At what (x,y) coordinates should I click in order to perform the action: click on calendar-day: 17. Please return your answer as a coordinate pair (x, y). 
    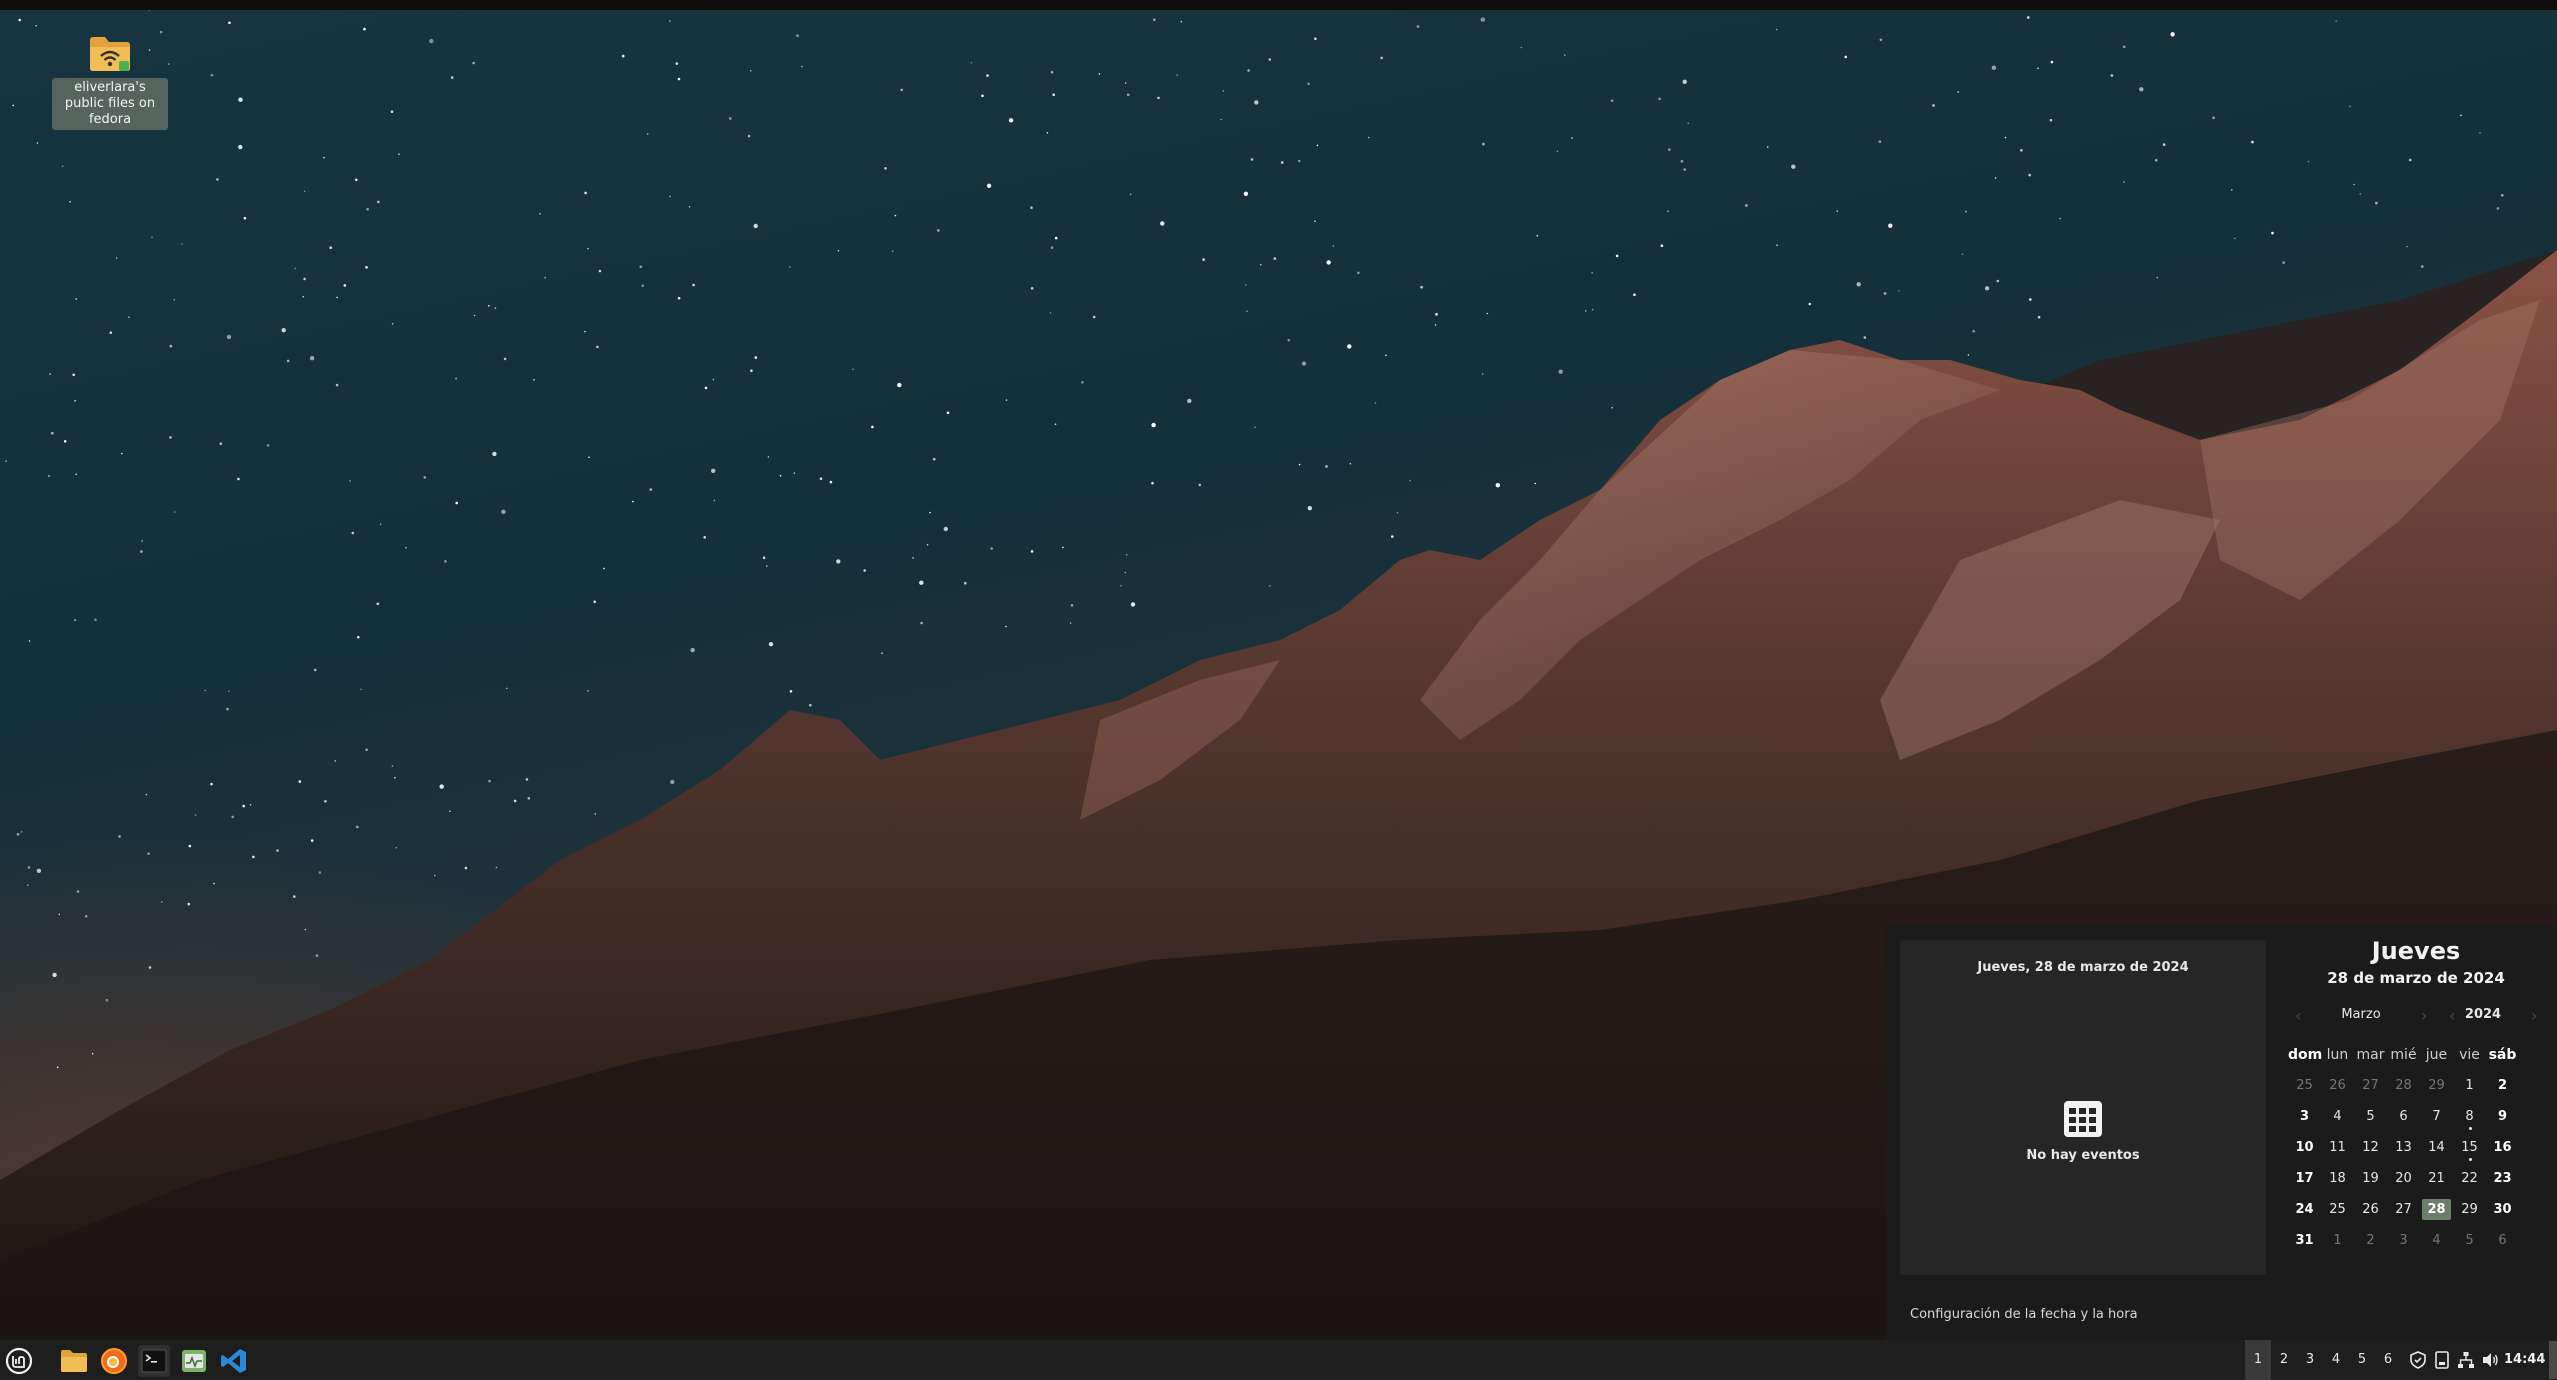
    Looking at the image, I should click on (2304, 1181).